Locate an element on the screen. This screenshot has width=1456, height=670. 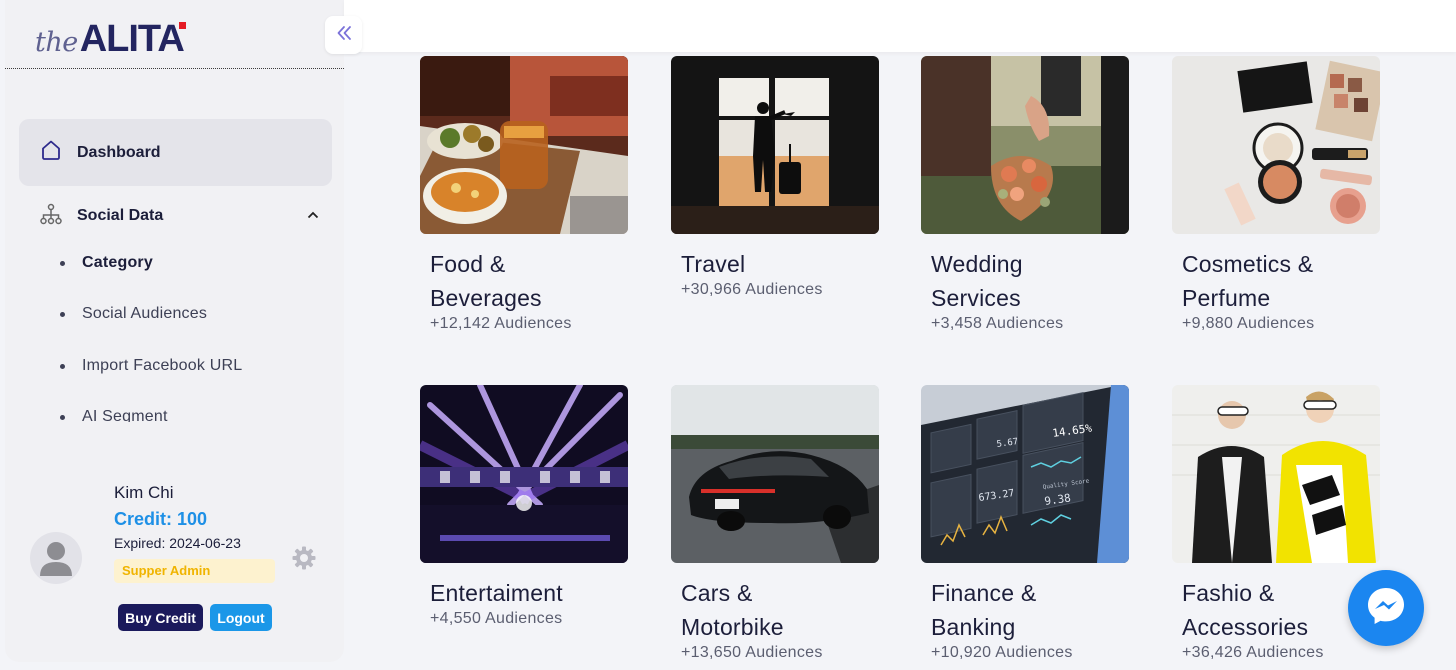
home-icon is located at coordinates (51, 152).